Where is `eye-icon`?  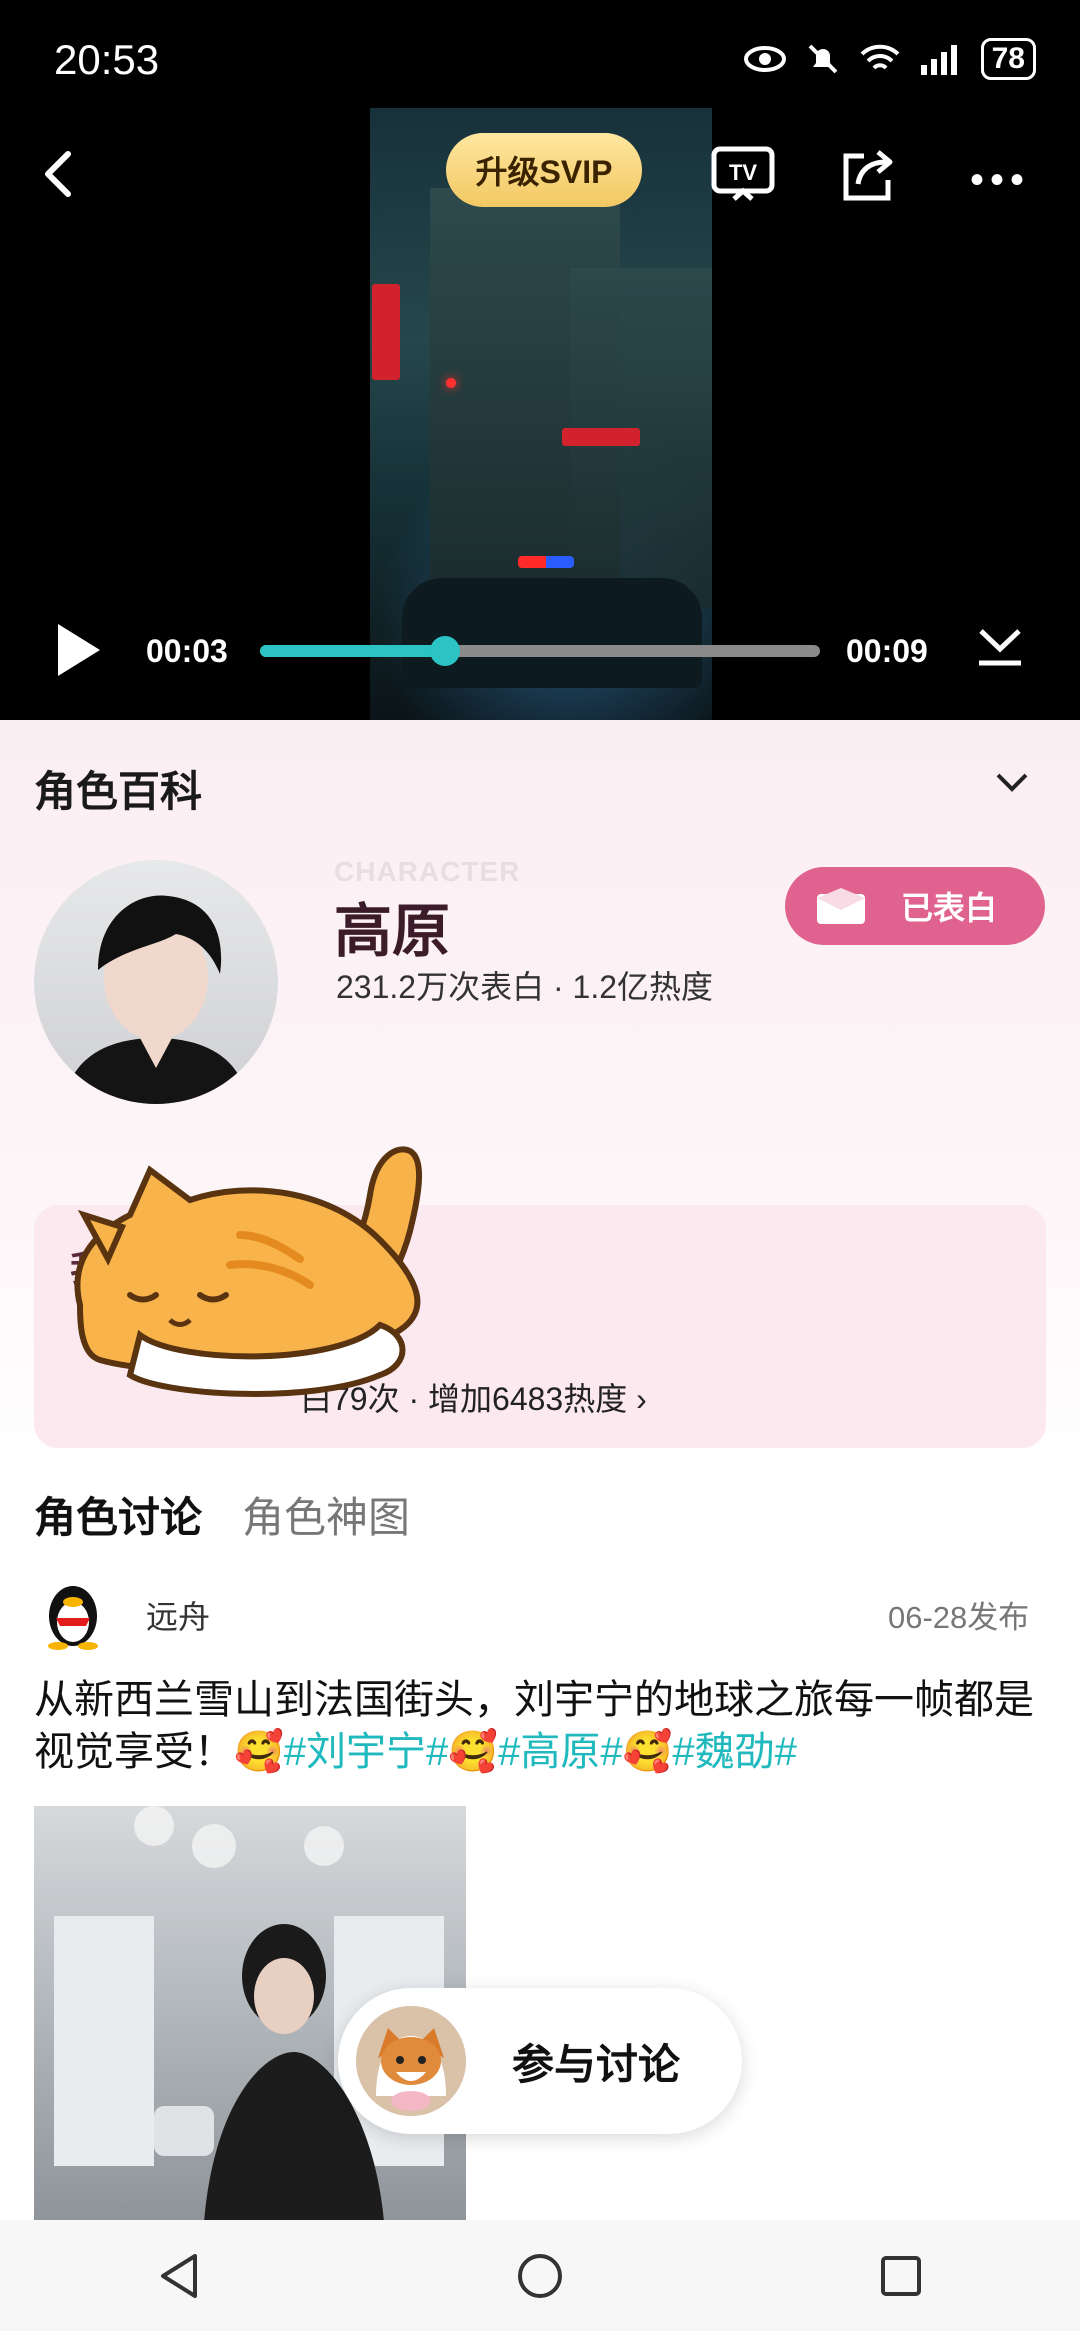 eye-icon is located at coordinates (764, 59).